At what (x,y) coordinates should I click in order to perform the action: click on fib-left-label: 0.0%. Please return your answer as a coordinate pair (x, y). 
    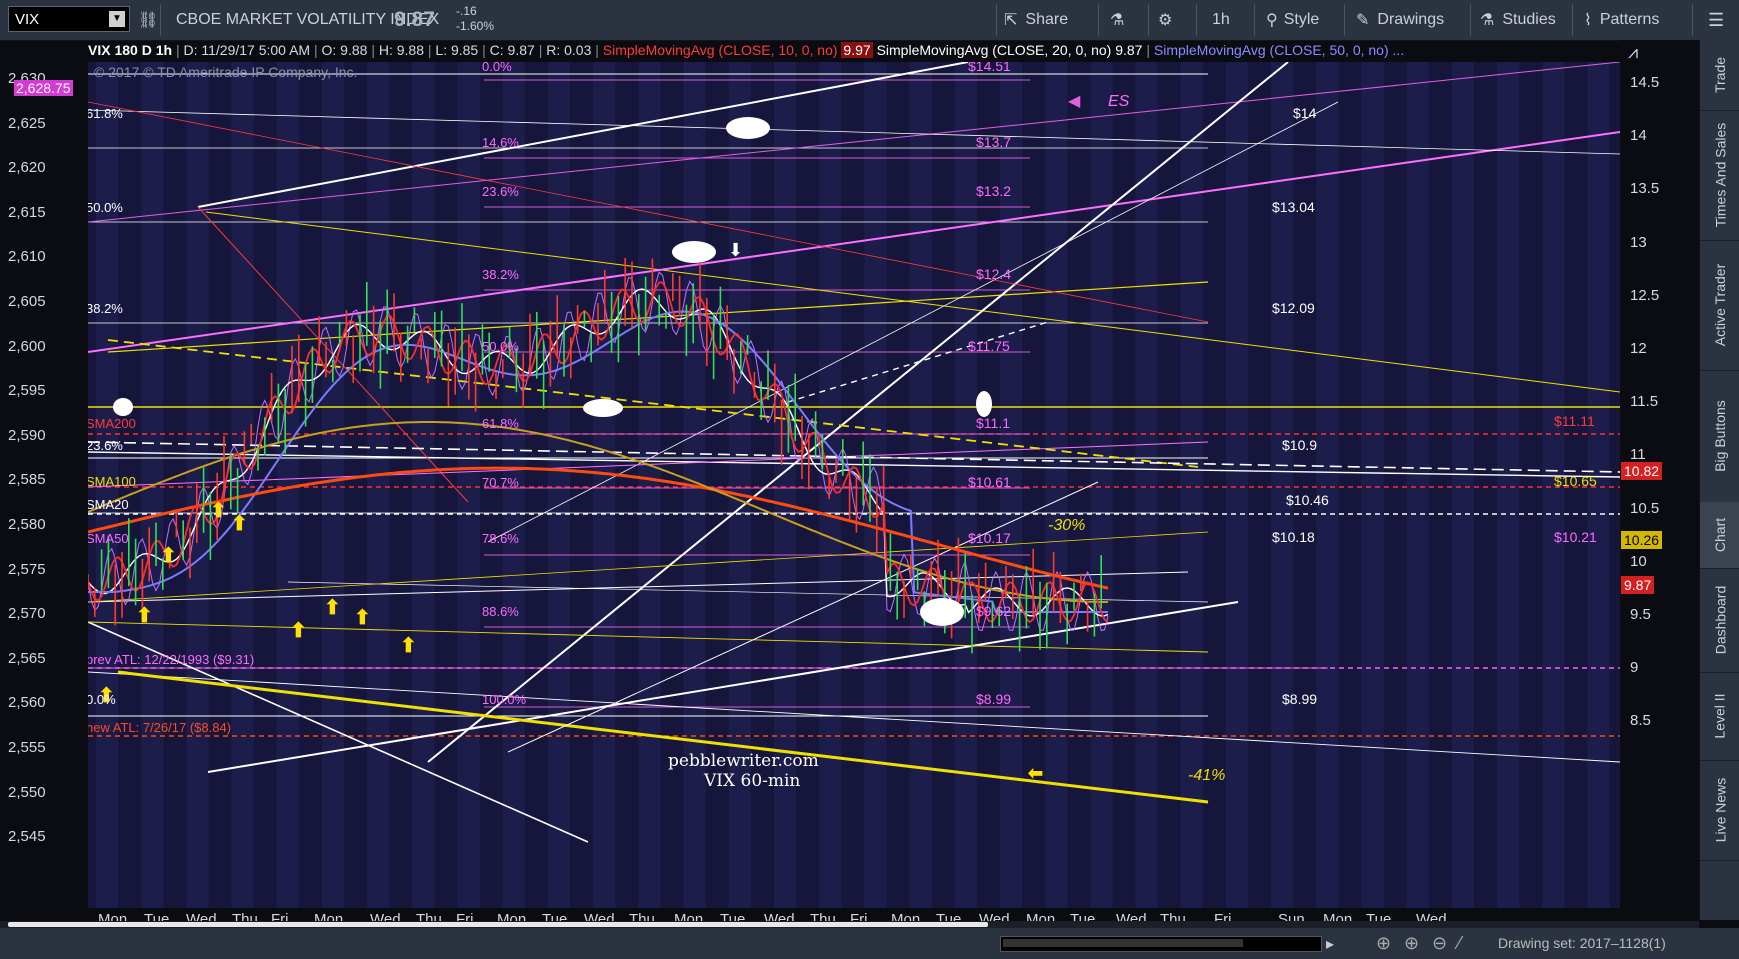
    Looking at the image, I should click on (102, 699).